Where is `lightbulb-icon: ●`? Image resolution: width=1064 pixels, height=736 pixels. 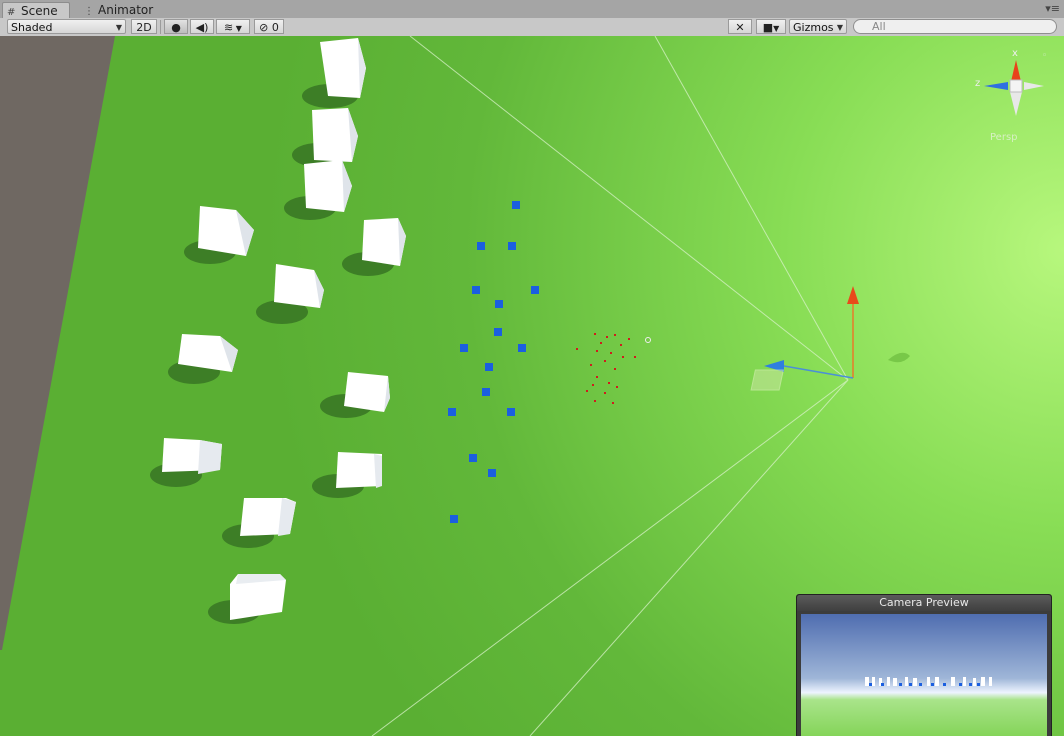
lightbulb-icon: ● is located at coordinates (176, 27).